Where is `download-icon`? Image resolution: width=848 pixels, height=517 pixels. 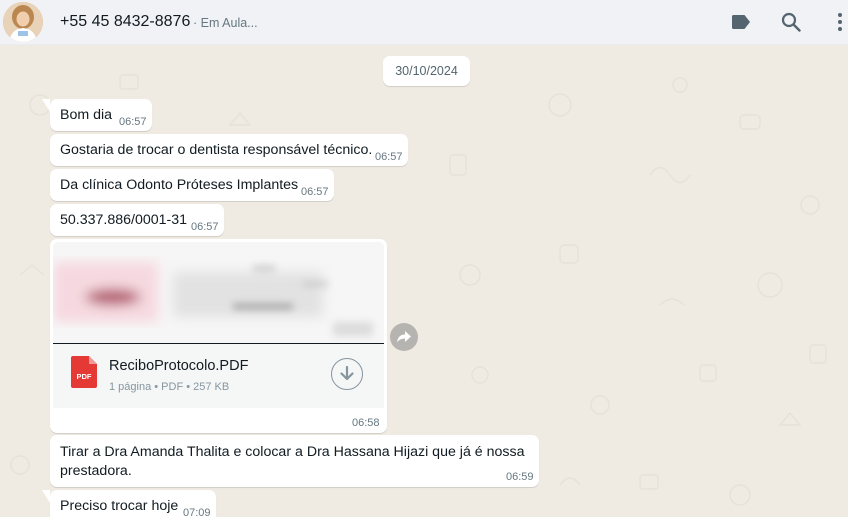
download-icon is located at coordinates (347, 373).